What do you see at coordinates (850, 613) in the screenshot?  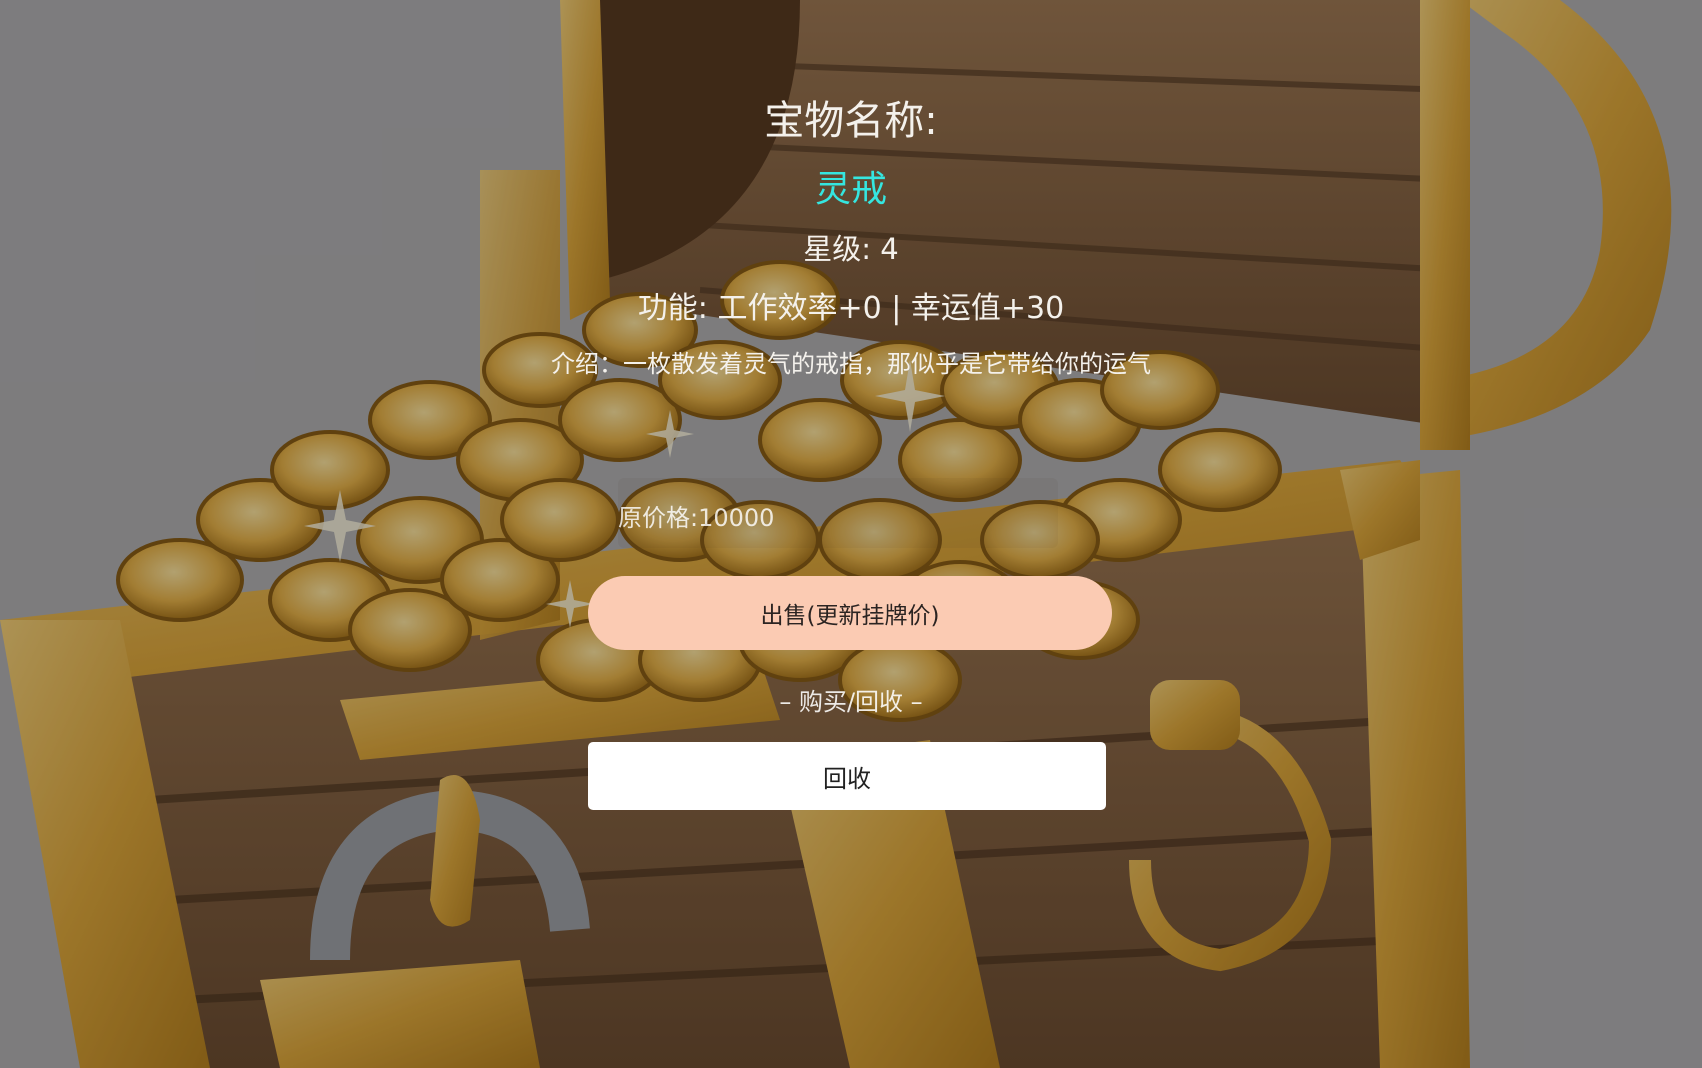 I see `sell-button: 出售(更新挂牌价)` at bounding box center [850, 613].